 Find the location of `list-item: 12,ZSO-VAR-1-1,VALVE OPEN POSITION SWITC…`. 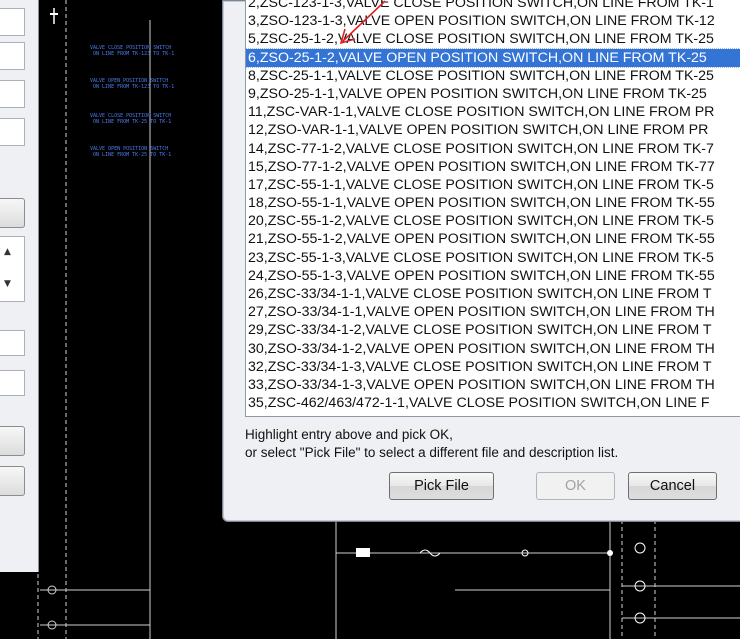

list-item: 12,ZSO-VAR-1-1,VALVE OPEN POSITION SWITC… is located at coordinates (493, 130).